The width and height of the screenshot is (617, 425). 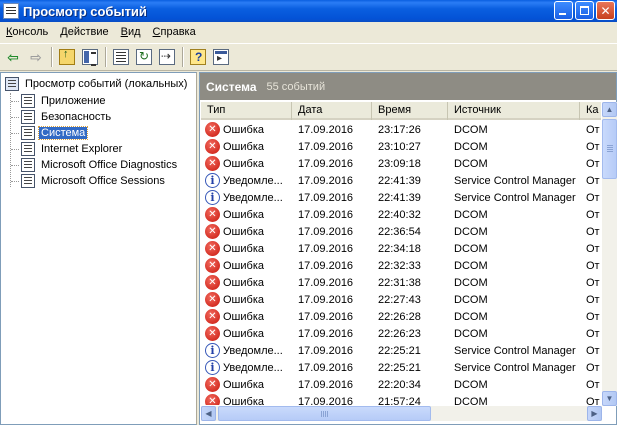 I want to click on title-bar: Просмотр событий ✕, so click(x=308, y=11).